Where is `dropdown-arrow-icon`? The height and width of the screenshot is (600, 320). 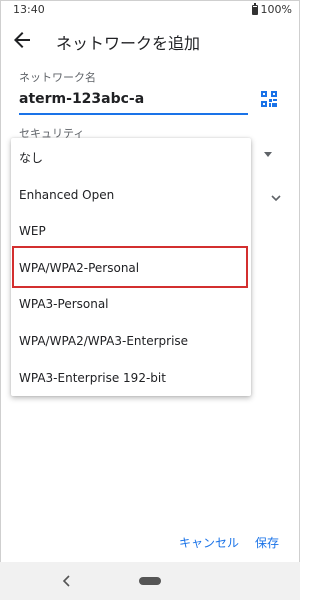 dropdown-arrow-icon is located at coordinates (268, 154).